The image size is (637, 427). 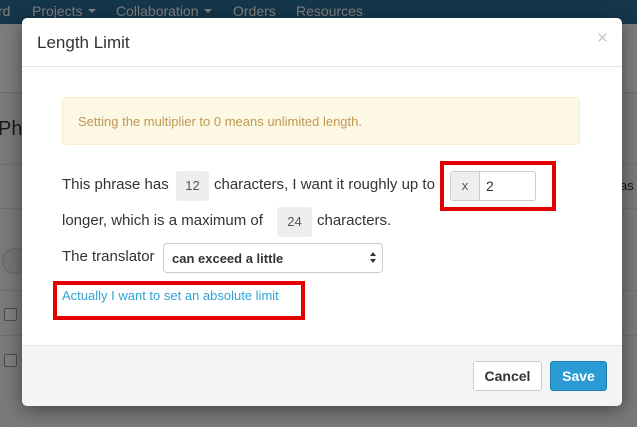 What do you see at coordinates (578, 376) in the screenshot?
I see `save-button: Save` at bounding box center [578, 376].